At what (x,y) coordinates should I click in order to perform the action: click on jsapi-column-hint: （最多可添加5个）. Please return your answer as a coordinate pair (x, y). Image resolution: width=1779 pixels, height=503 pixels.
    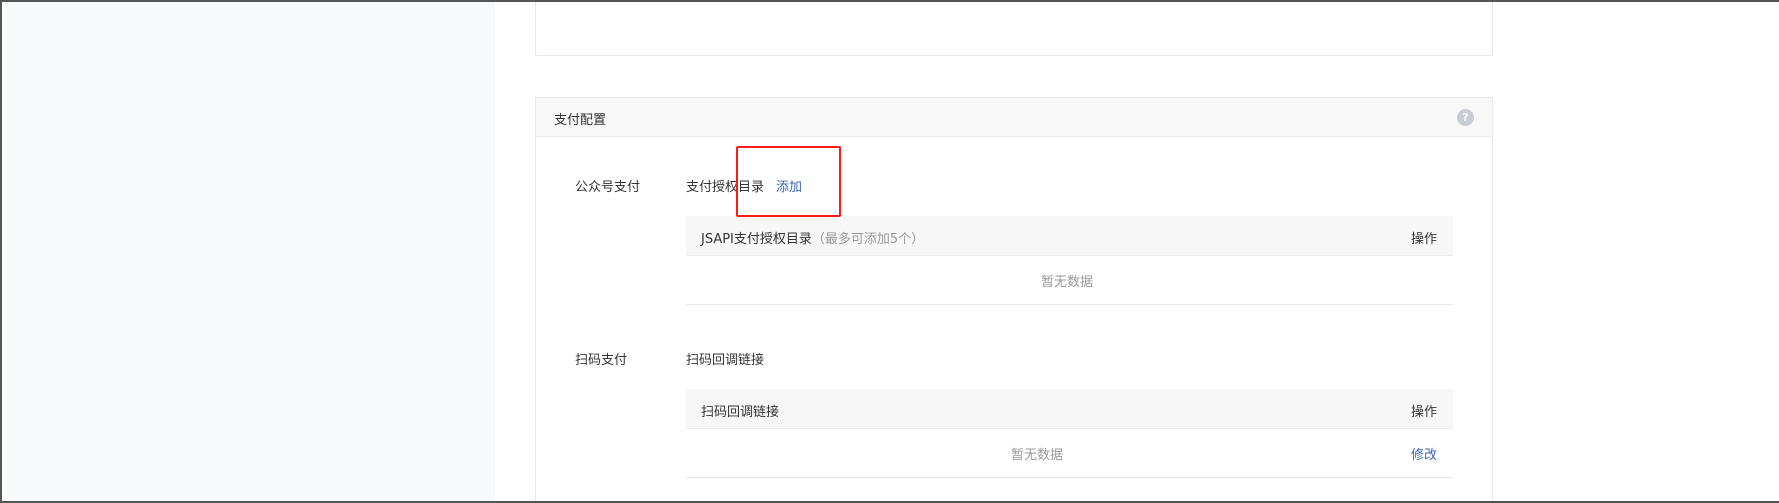
    Looking at the image, I should click on (868, 239).